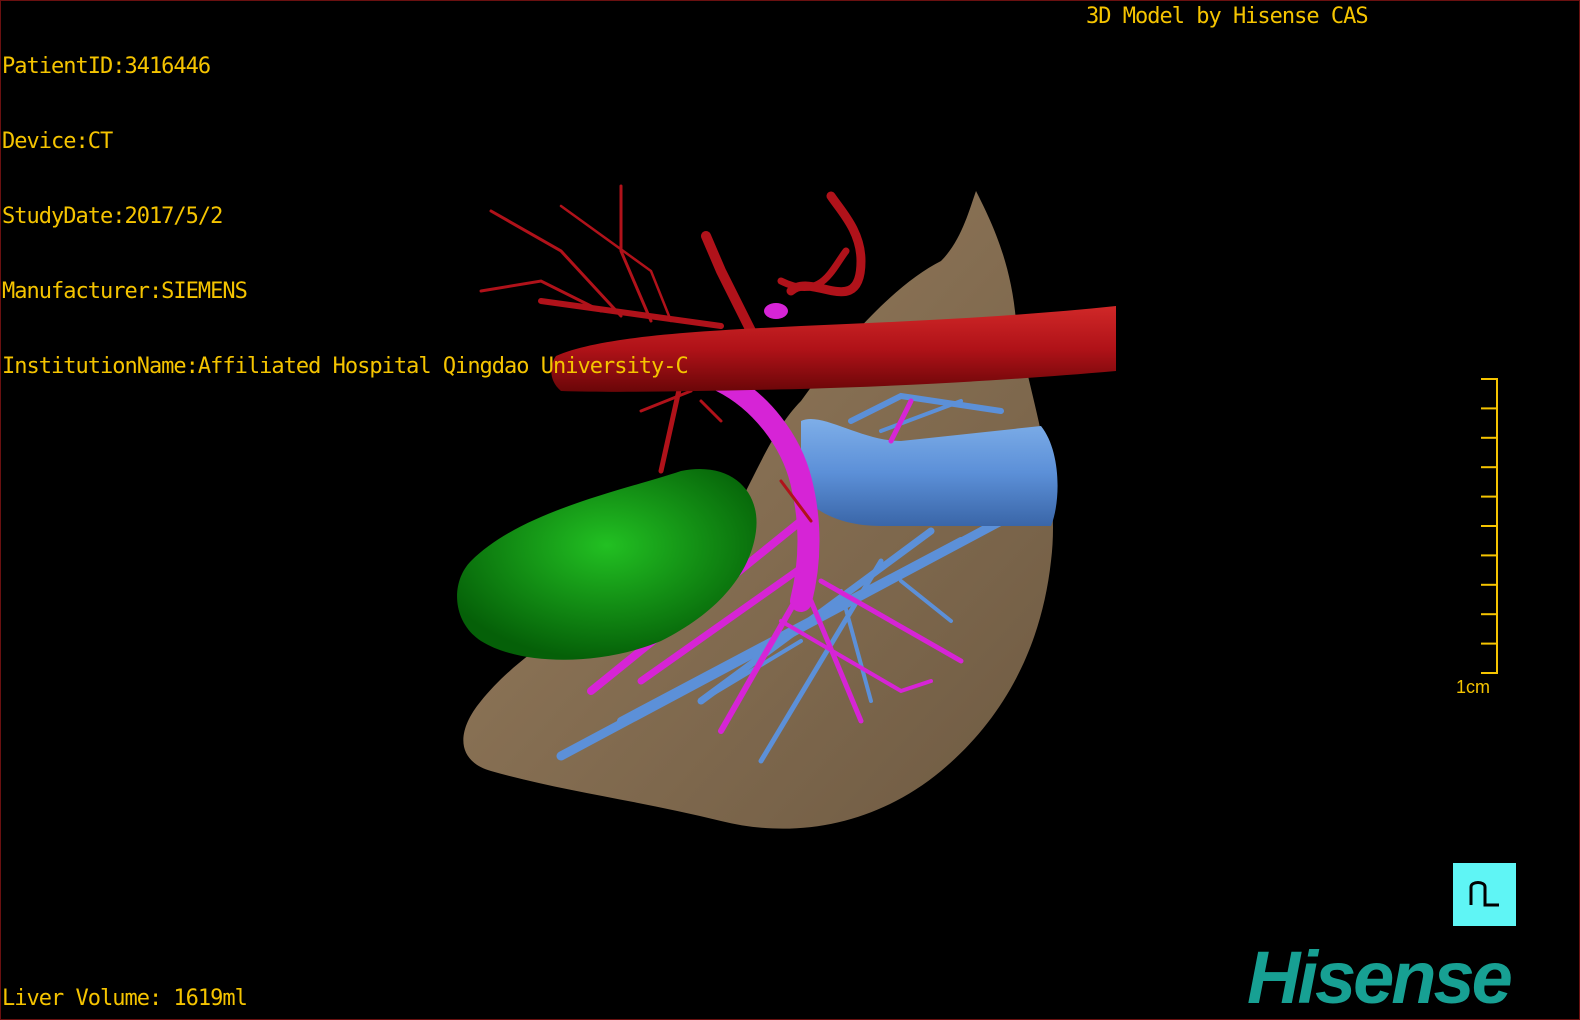 This screenshot has height=1020, width=1580. Describe the element at coordinates (57, 141) in the screenshot. I see `device-text: Device:CT` at that location.